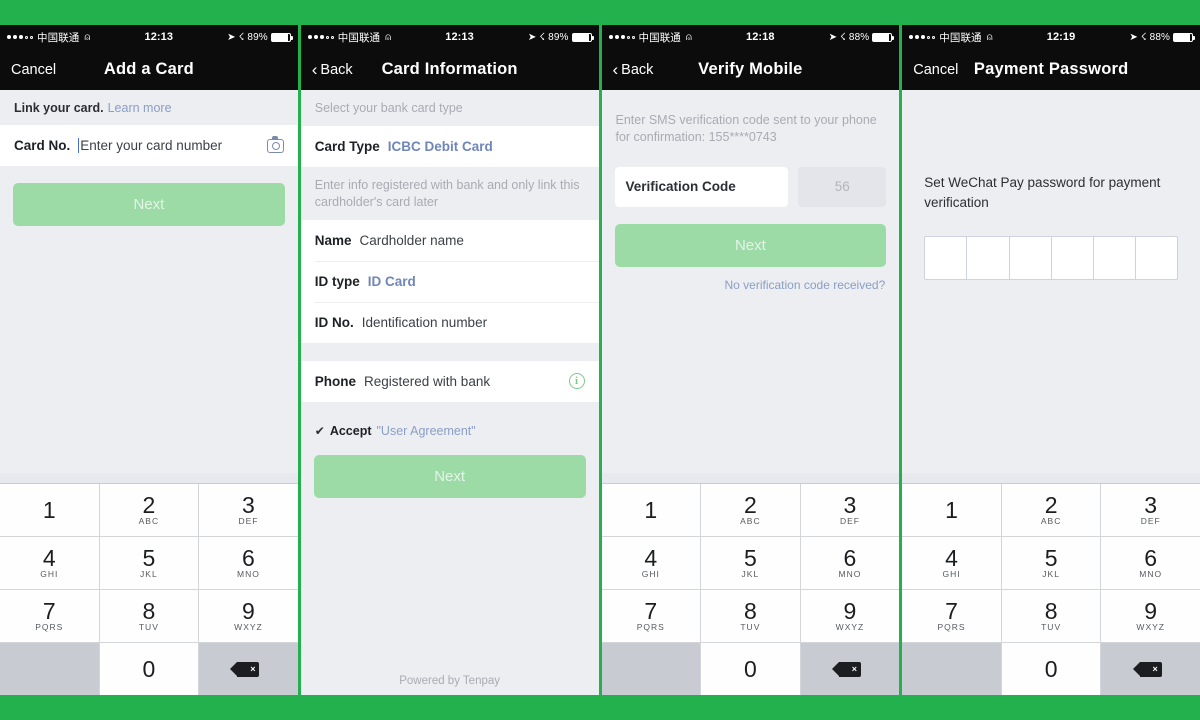  What do you see at coordinates (392, 281) in the screenshot?
I see `id-type-value: ID Card` at bounding box center [392, 281].